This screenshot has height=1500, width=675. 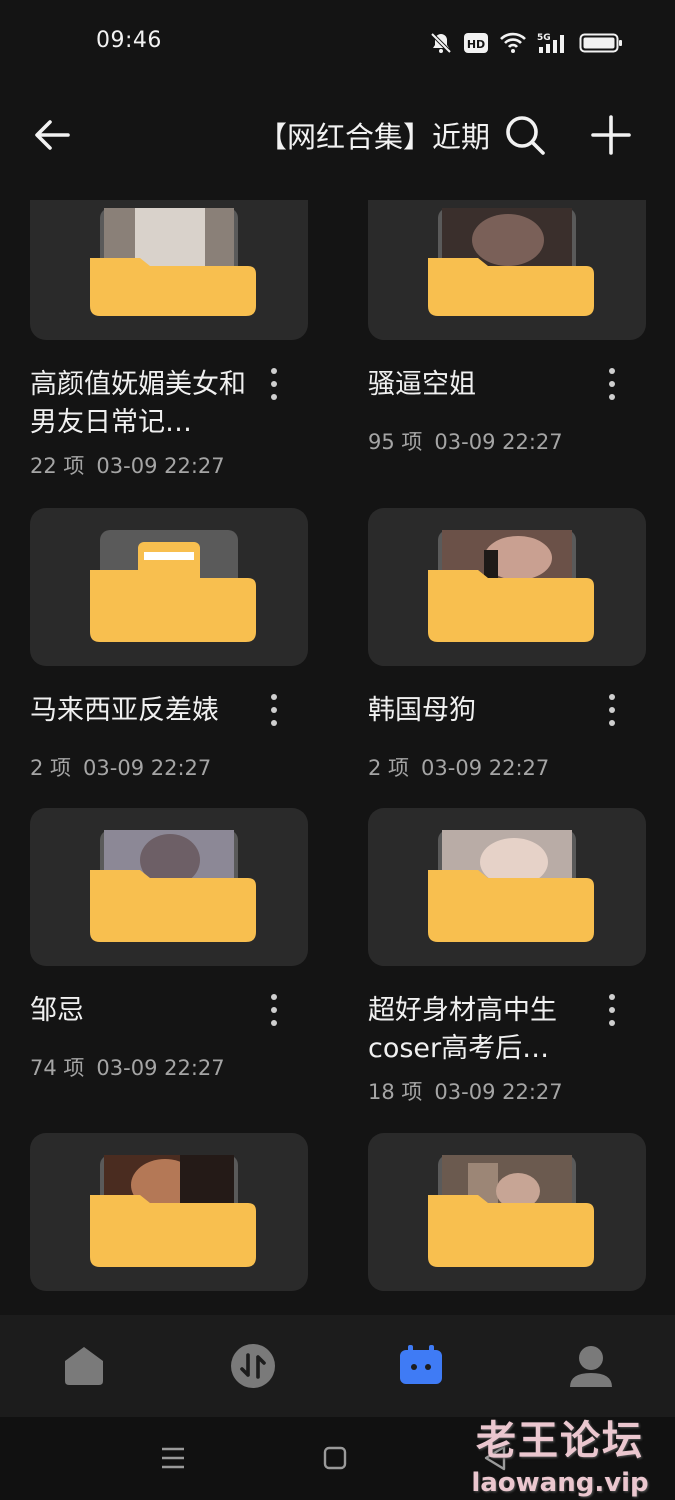 What do you see at coordinates (560, 1483) in the screenshot?
I see `watermark-text-en: laowang.vip` at bounding box center [560, 1483].